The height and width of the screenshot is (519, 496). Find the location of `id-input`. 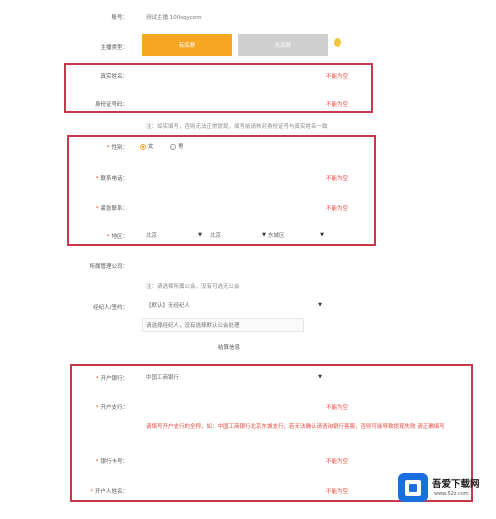

id-input is located at coordinates (227, 103).